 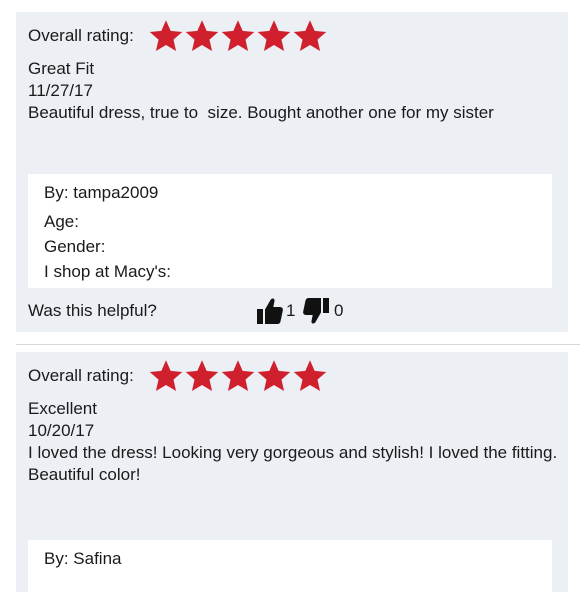 I want to click on helpful-up-count: 1, so click(x=291, y=310).